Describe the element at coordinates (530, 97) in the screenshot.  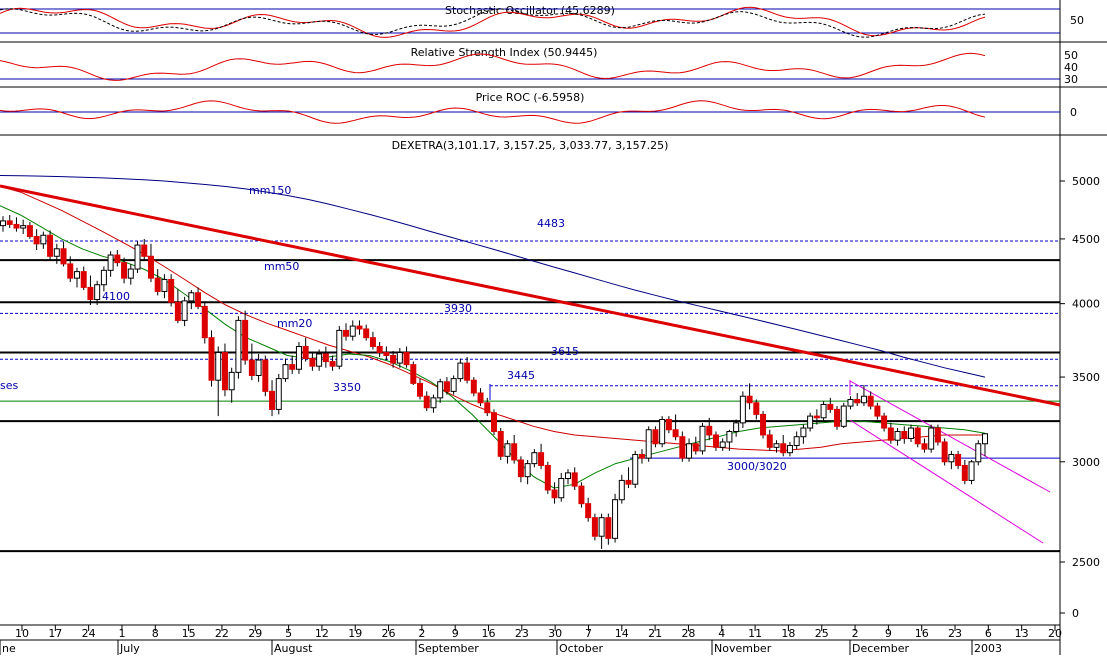
I see `roc-title: Price ROC (-6.5958)` at that location.